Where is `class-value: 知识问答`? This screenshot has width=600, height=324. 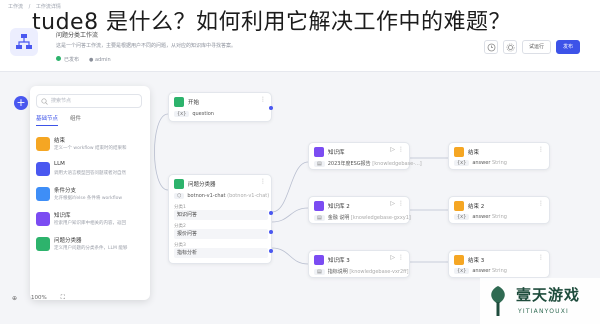
class-value: 知识问答 is located at coordinates (221, 215).